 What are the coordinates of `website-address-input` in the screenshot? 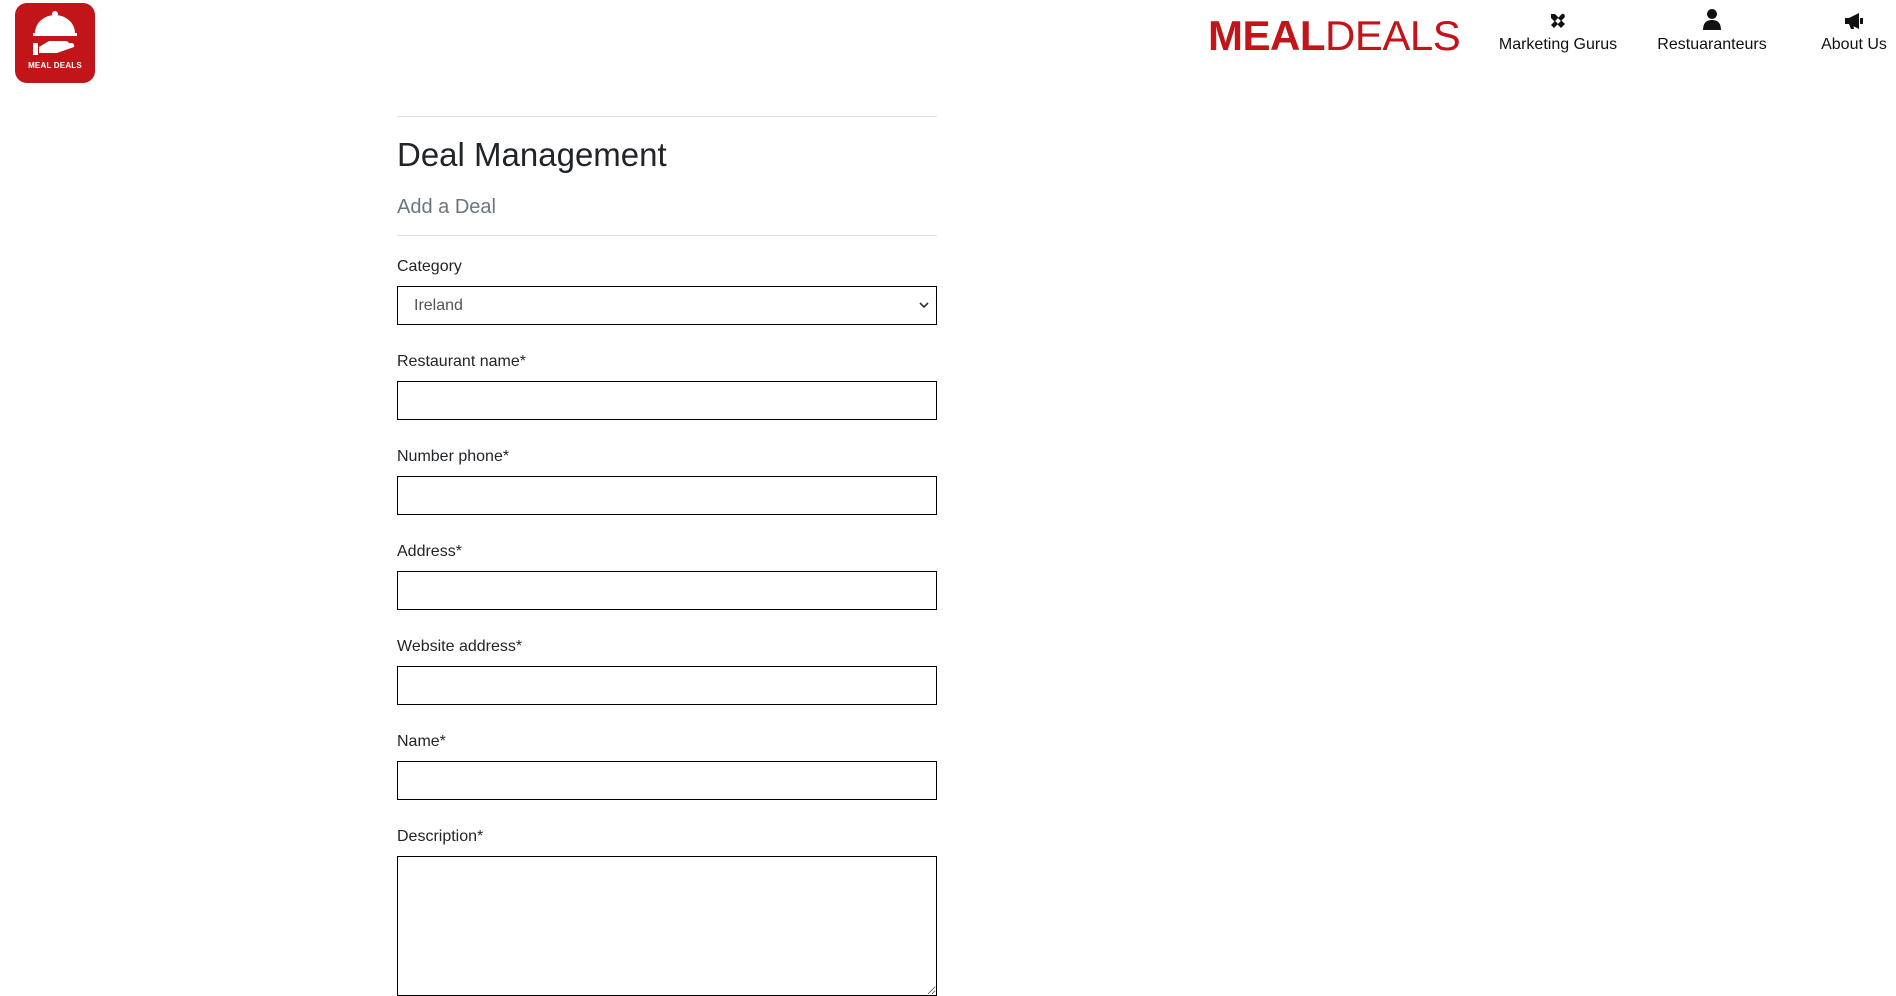 It's located at (667, 685).